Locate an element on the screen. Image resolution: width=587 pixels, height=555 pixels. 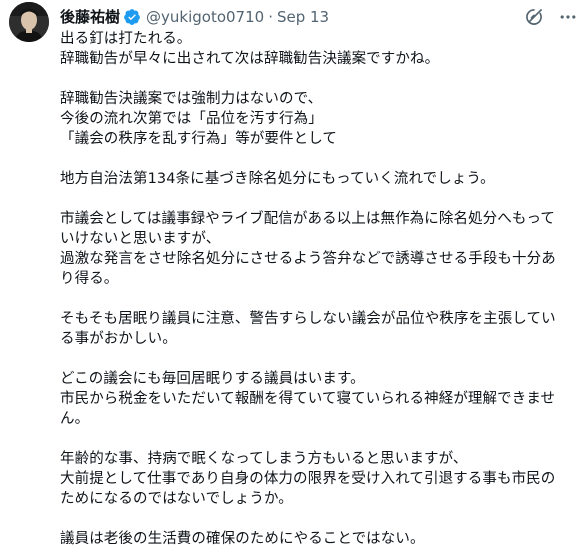
text-line: 今後の流れ次第では「品位を汚す行為」 is located at coordinates (191, 119).